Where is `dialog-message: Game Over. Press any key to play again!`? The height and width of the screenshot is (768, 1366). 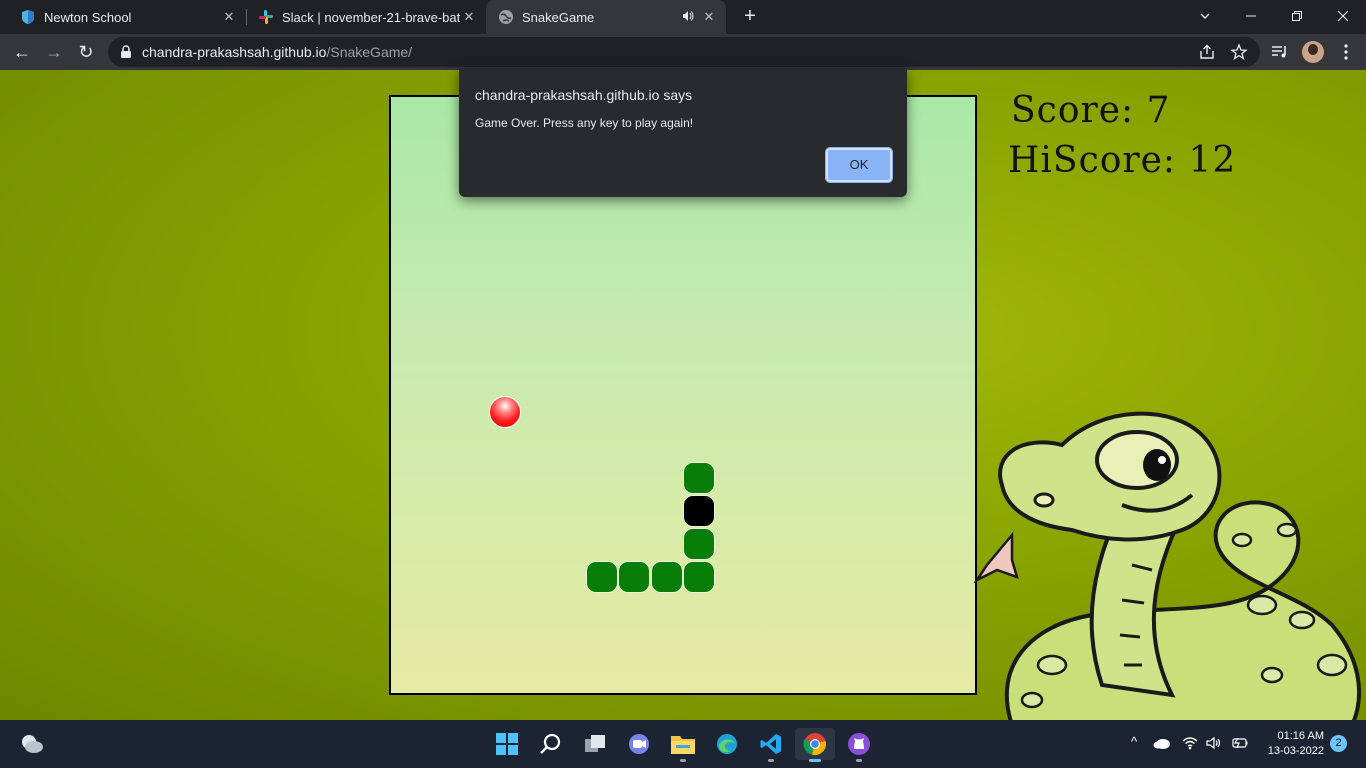 dialog-message: Game Over. Press any key to play again! is located at coordinates (584, 123).